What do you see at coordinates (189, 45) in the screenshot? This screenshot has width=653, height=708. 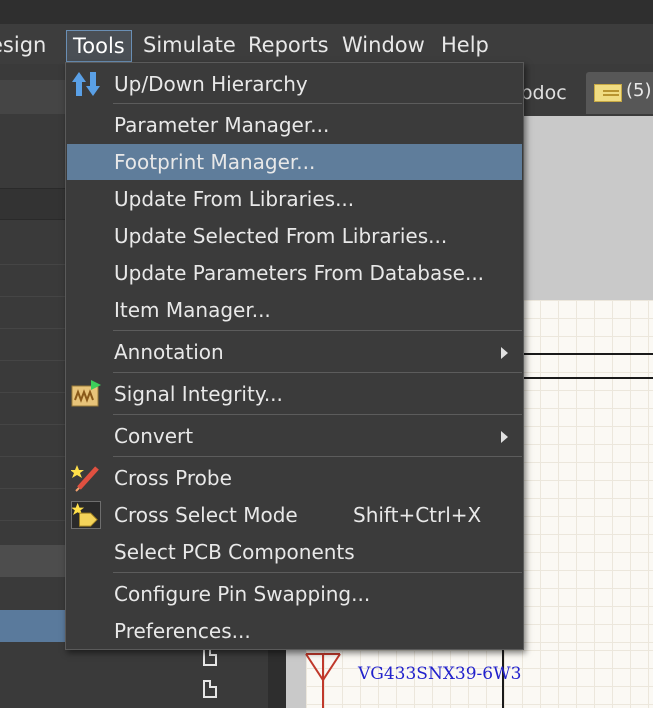 I see `menu-simulate: Simulate` at bounding box center [189, 45].